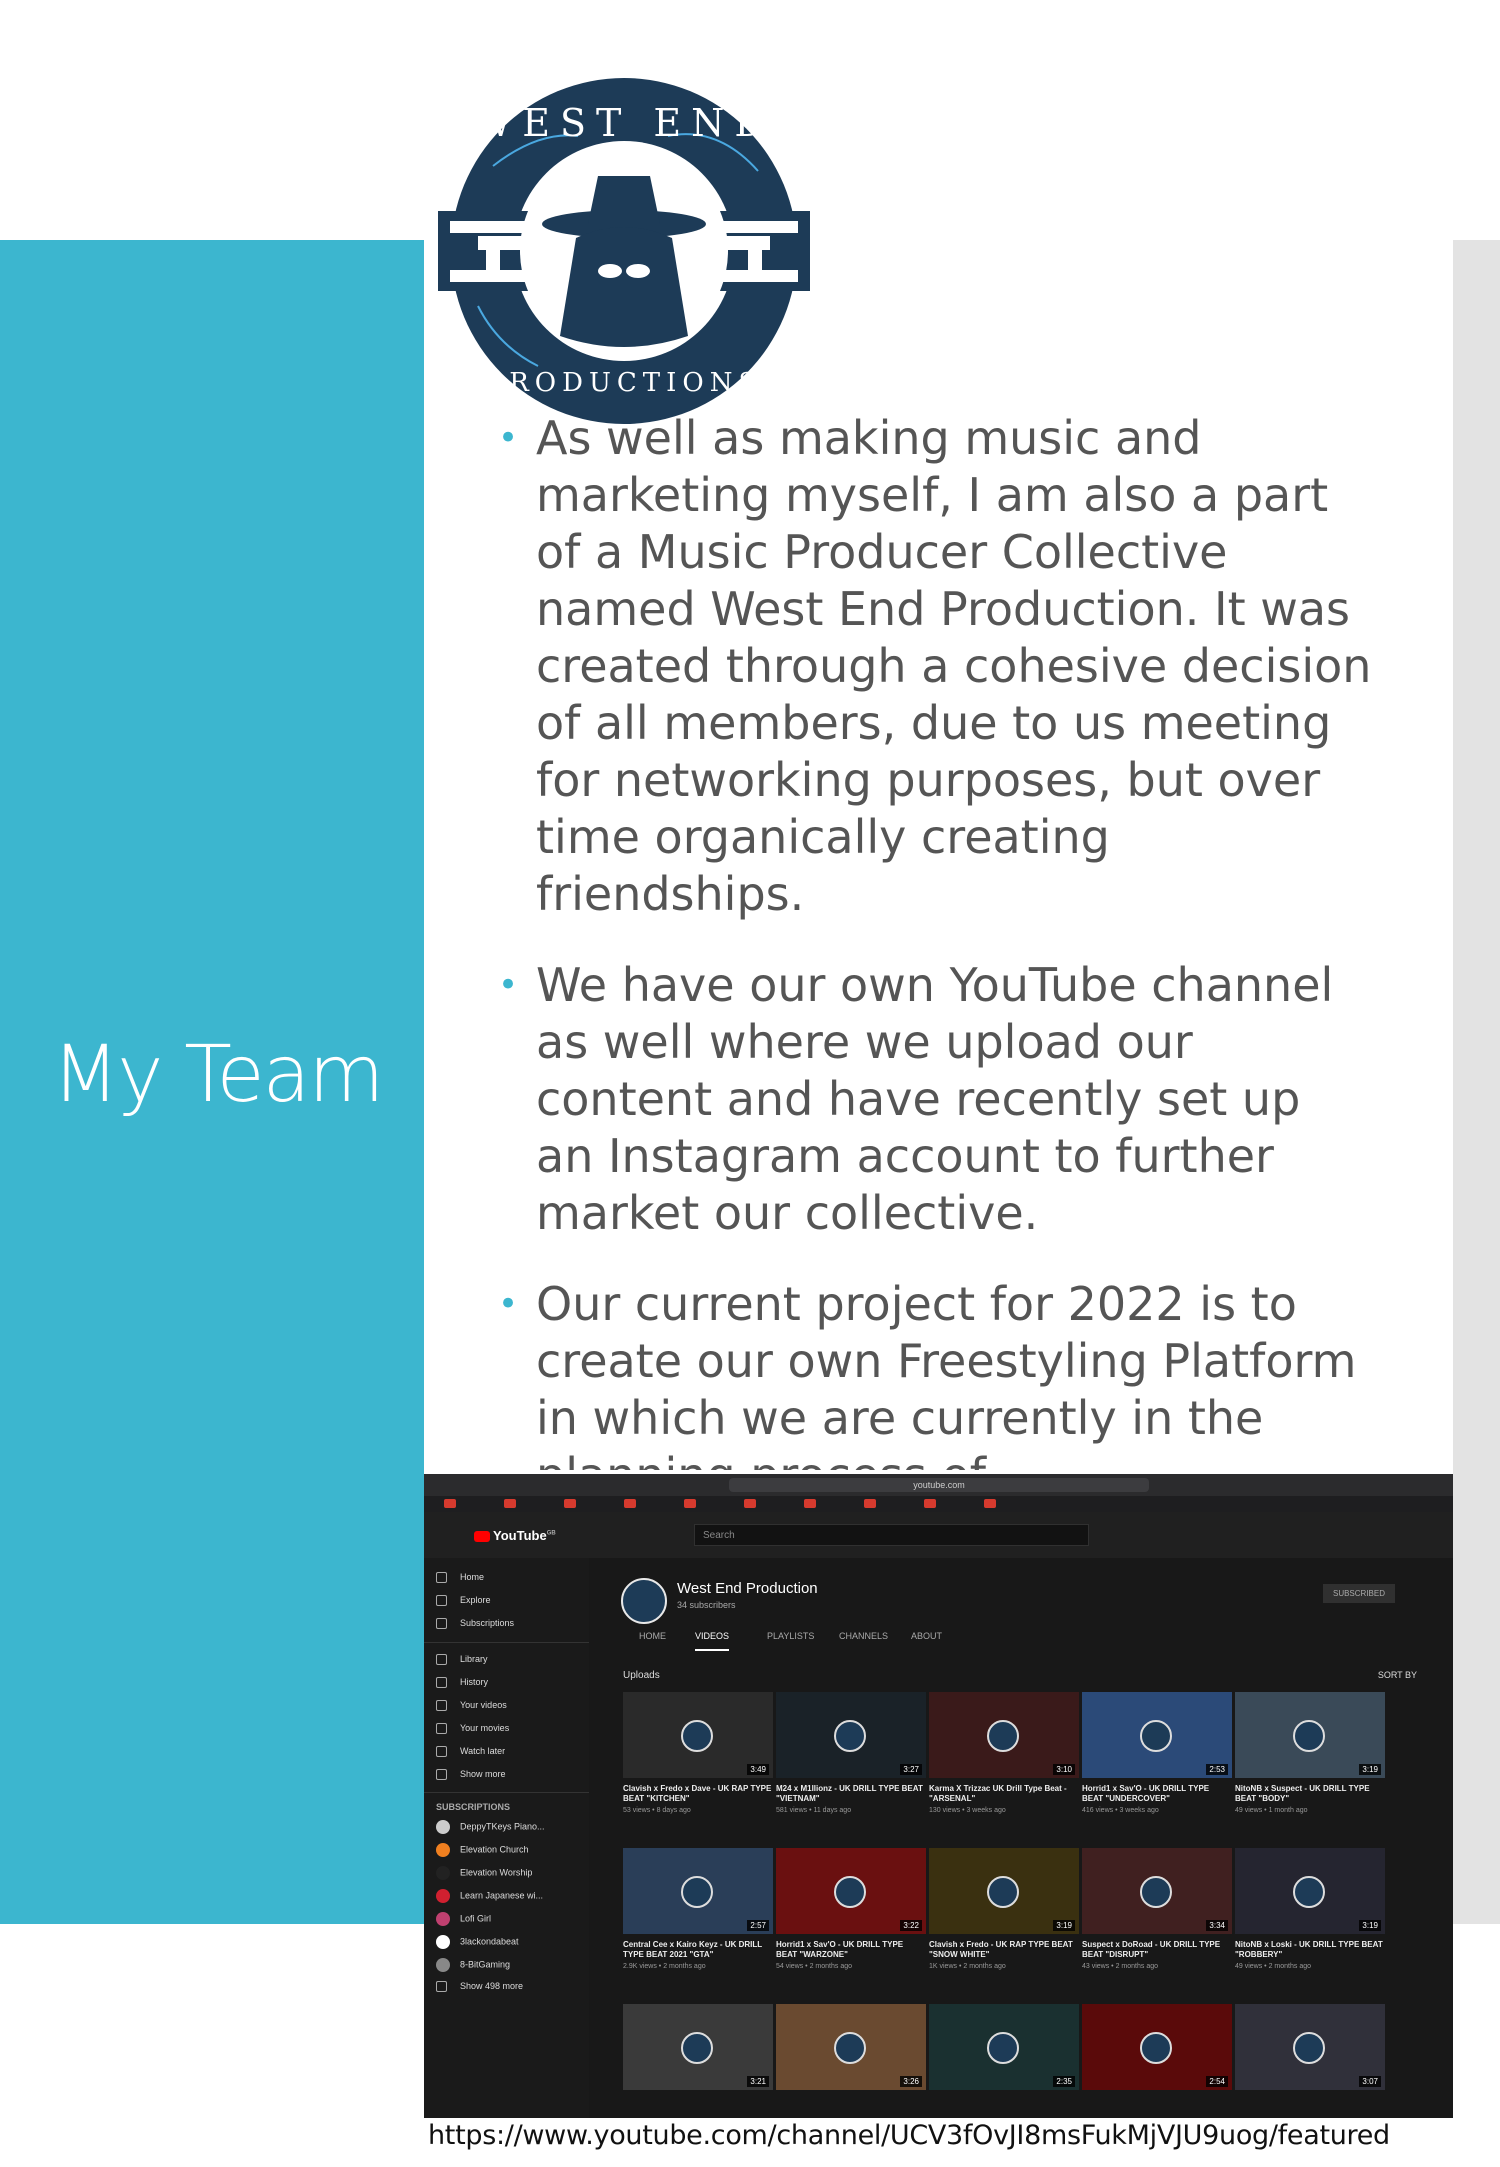  I want to click on sidebar-item-watch-later: Watch later, so click(470, 1752).